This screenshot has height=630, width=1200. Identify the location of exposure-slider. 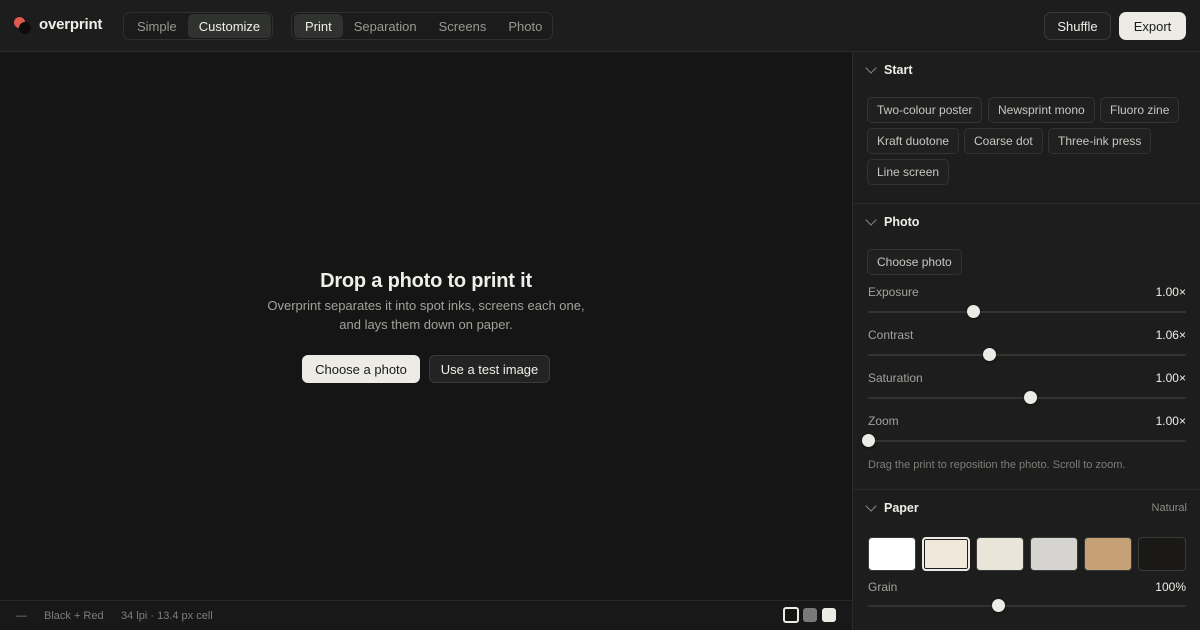
(1027, 311).